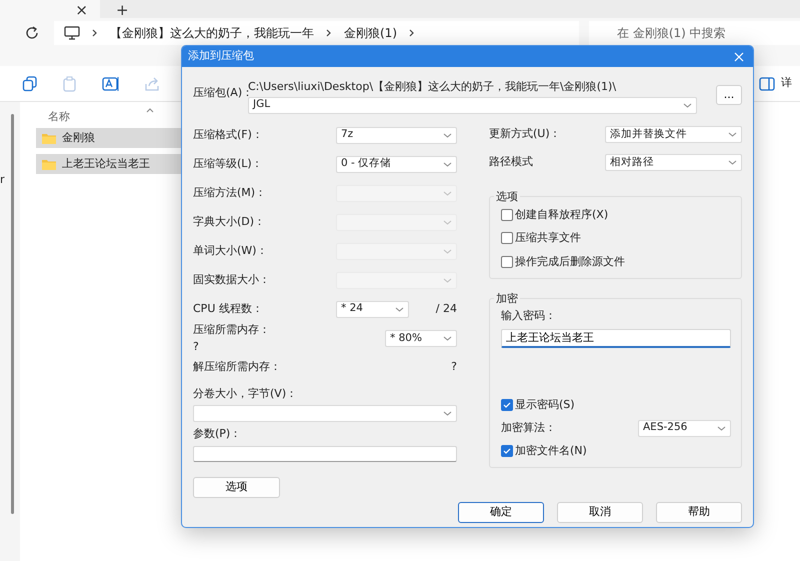 This screenshot has width=800, height=561. Describe the element at coordinates (673, 162) in the screenshot. I see `dropdown: 相对路径` at that location.